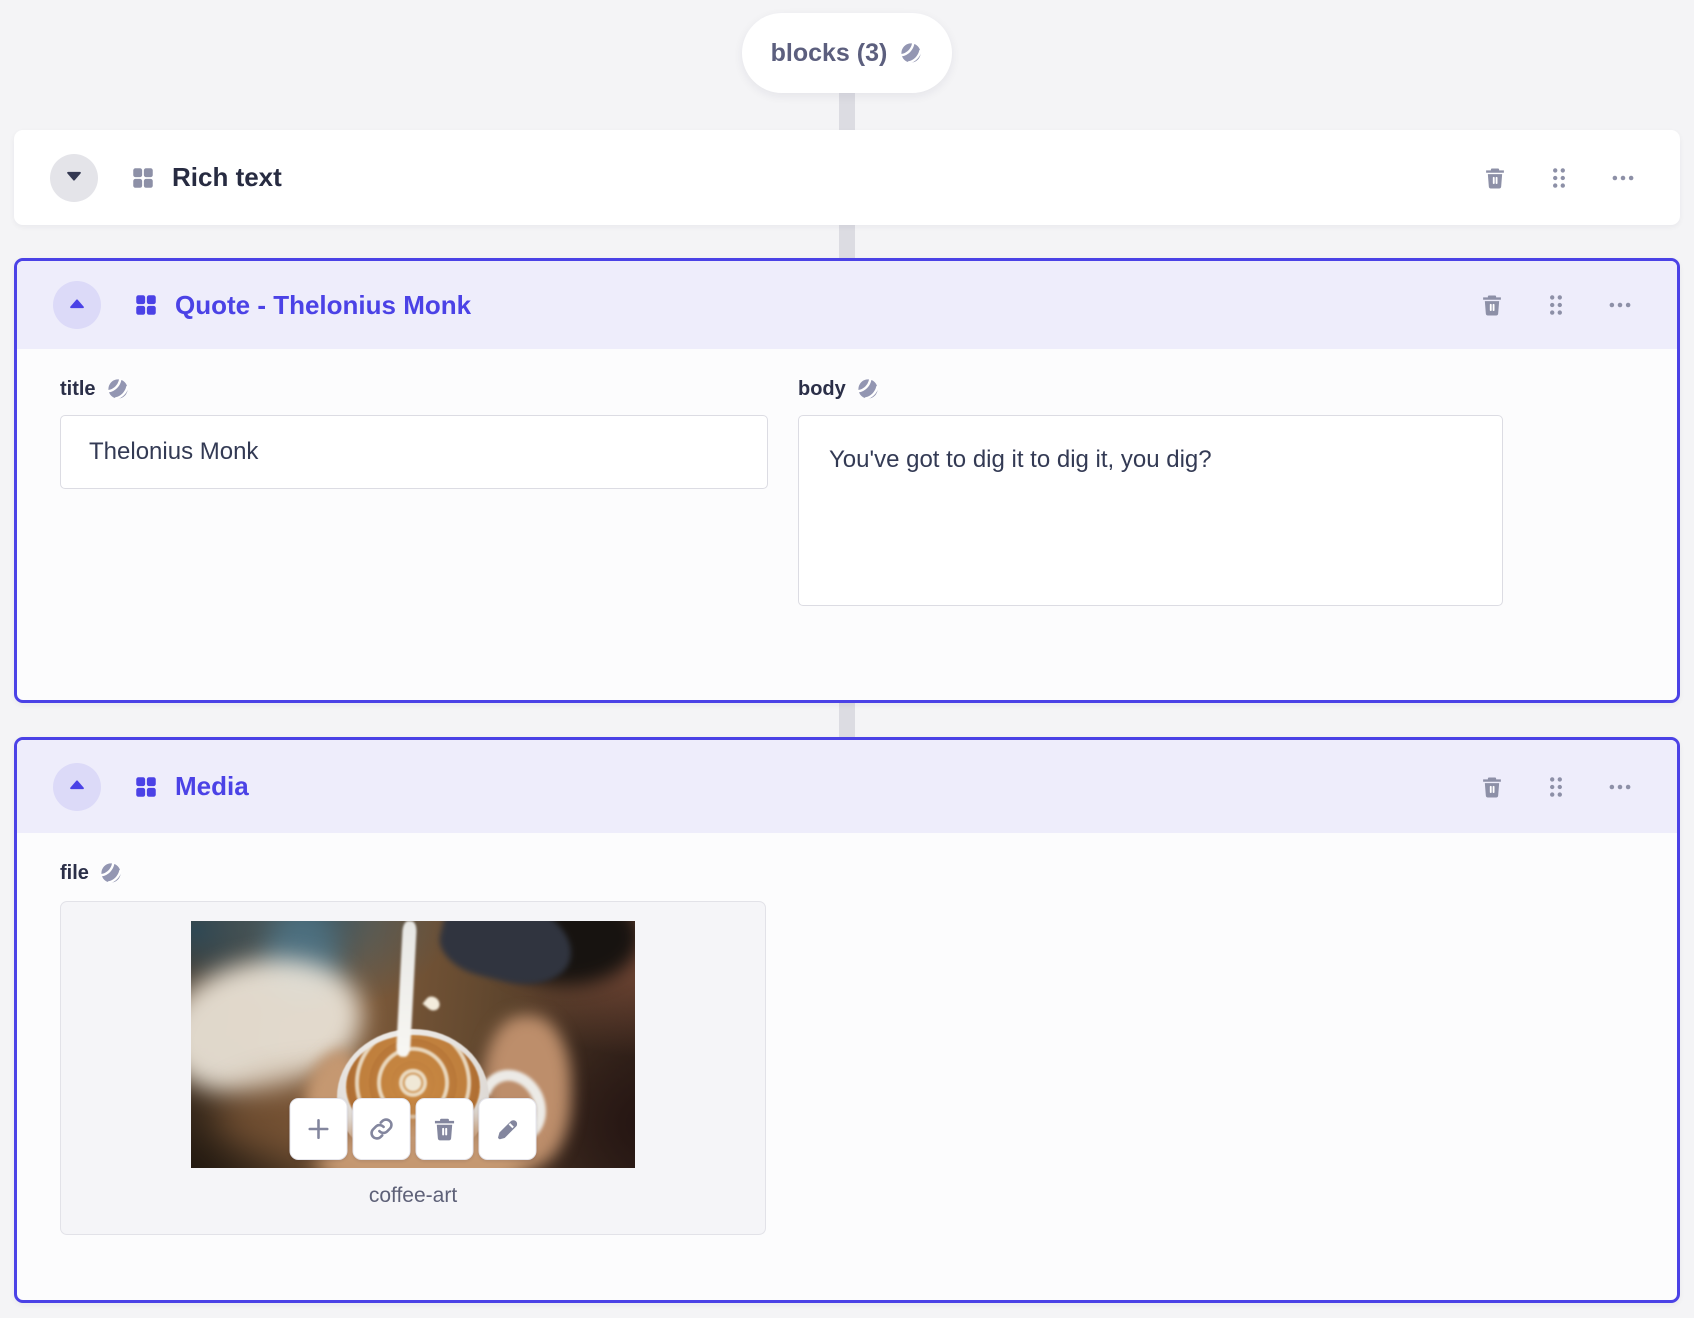 The image size is (1694, 1318). Describe the element at coordinates (414, 389) in the screenshot. I see `field-label-title: title` at that location.